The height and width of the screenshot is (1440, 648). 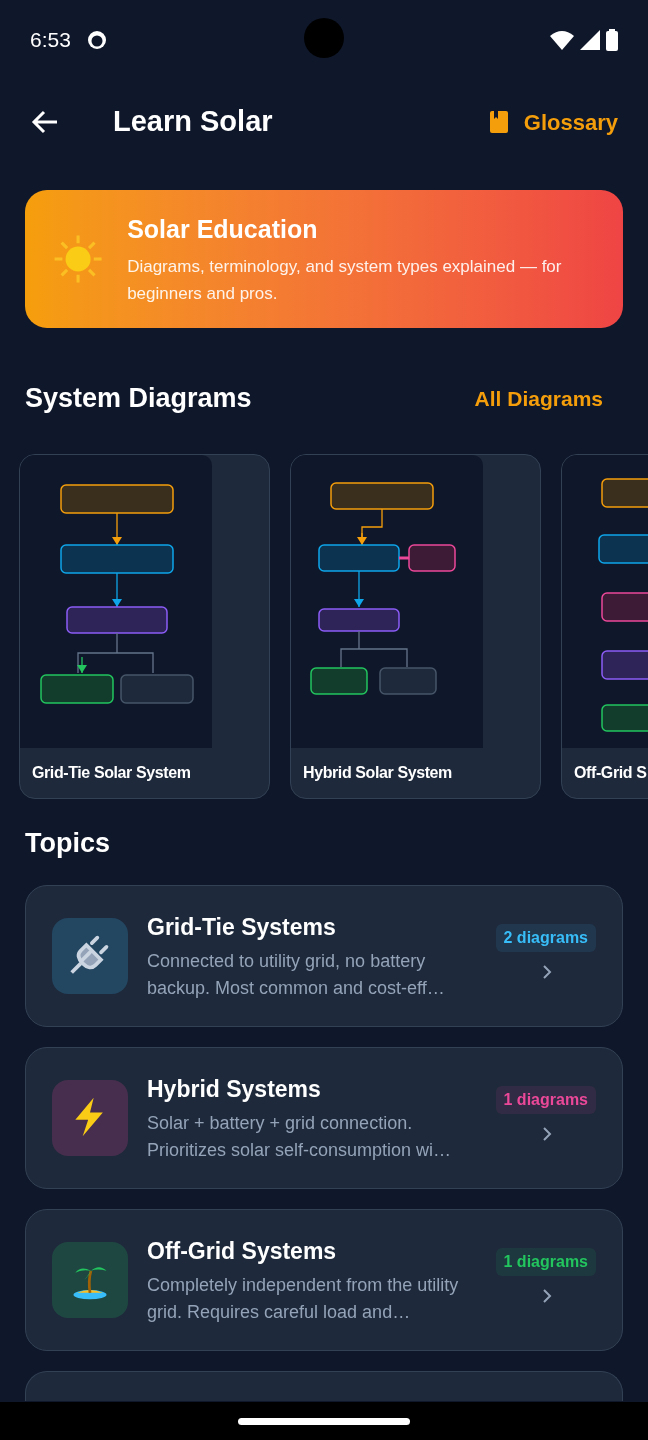 I want to click on battery-icon, so click(x=612, y=40).